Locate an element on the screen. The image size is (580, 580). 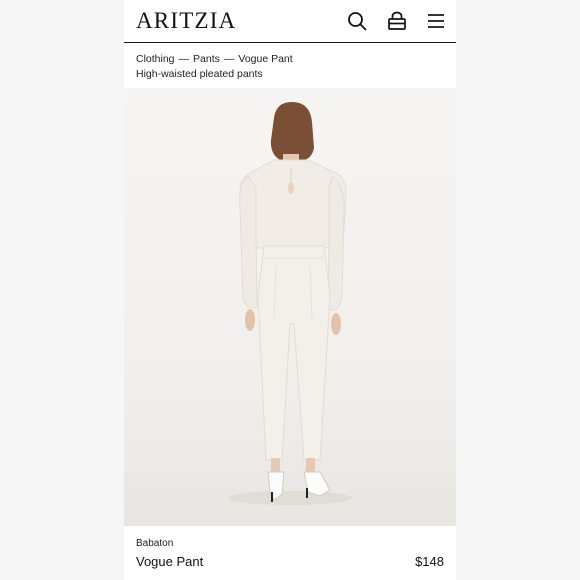
product-price: $148 is located at coordinates (429, 561).